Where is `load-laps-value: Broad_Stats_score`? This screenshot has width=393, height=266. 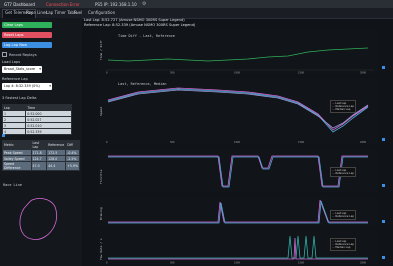 load-laps-value: Broad_Stats_score is located at coordinates (20, 69).